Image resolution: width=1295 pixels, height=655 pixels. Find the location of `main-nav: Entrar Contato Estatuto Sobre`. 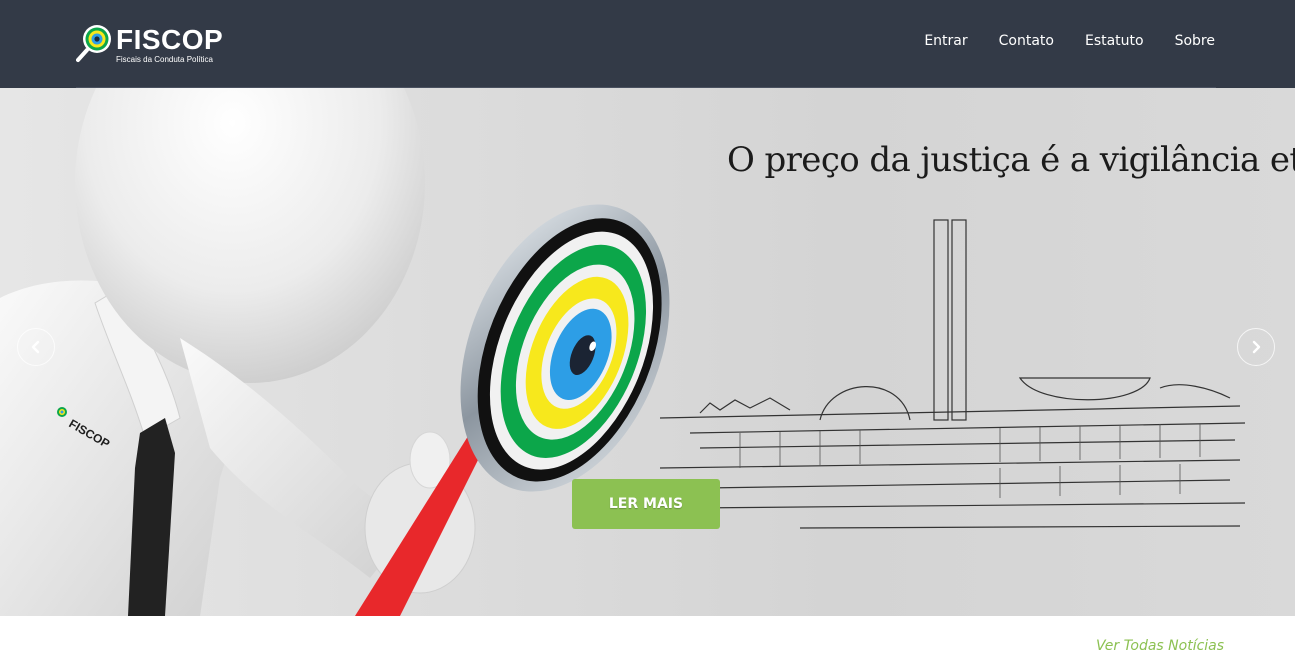

main-nav: Entrar Contato Estatuto Sobre is located at coordinates (1054, 41).